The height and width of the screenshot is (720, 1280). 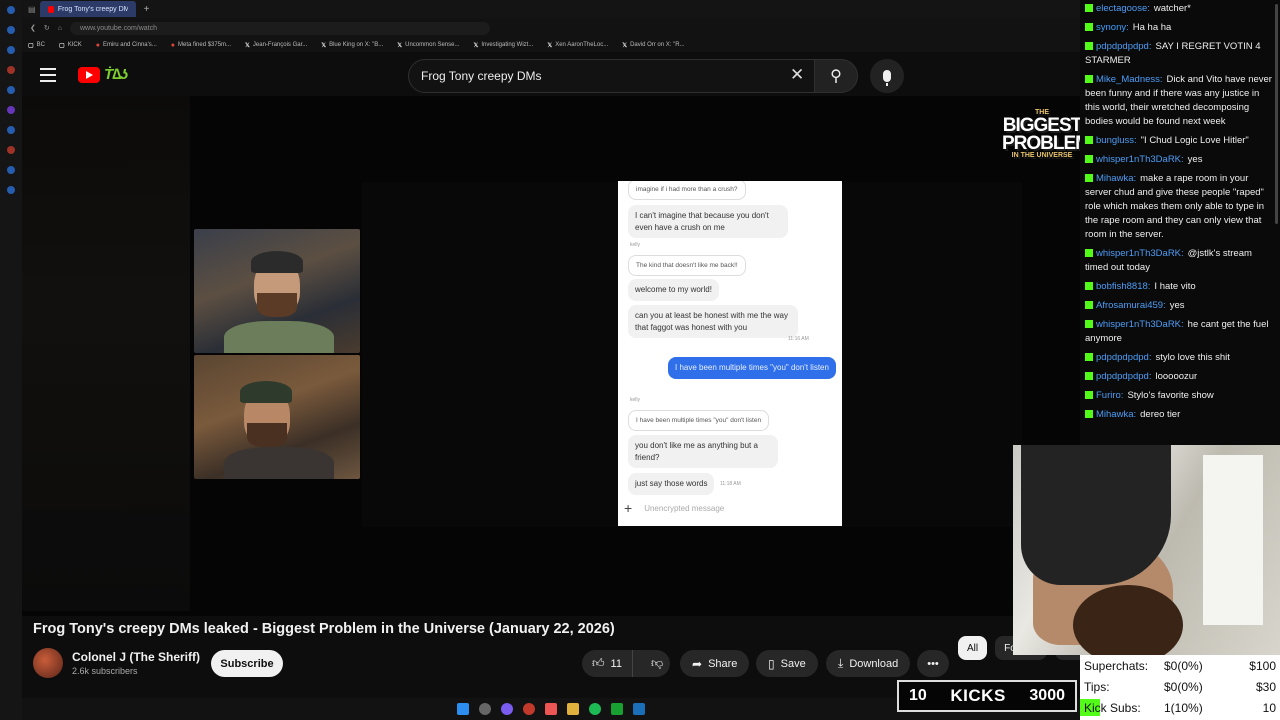 I want to click on save-button: ▯ Save, so click(x=787, y=663).